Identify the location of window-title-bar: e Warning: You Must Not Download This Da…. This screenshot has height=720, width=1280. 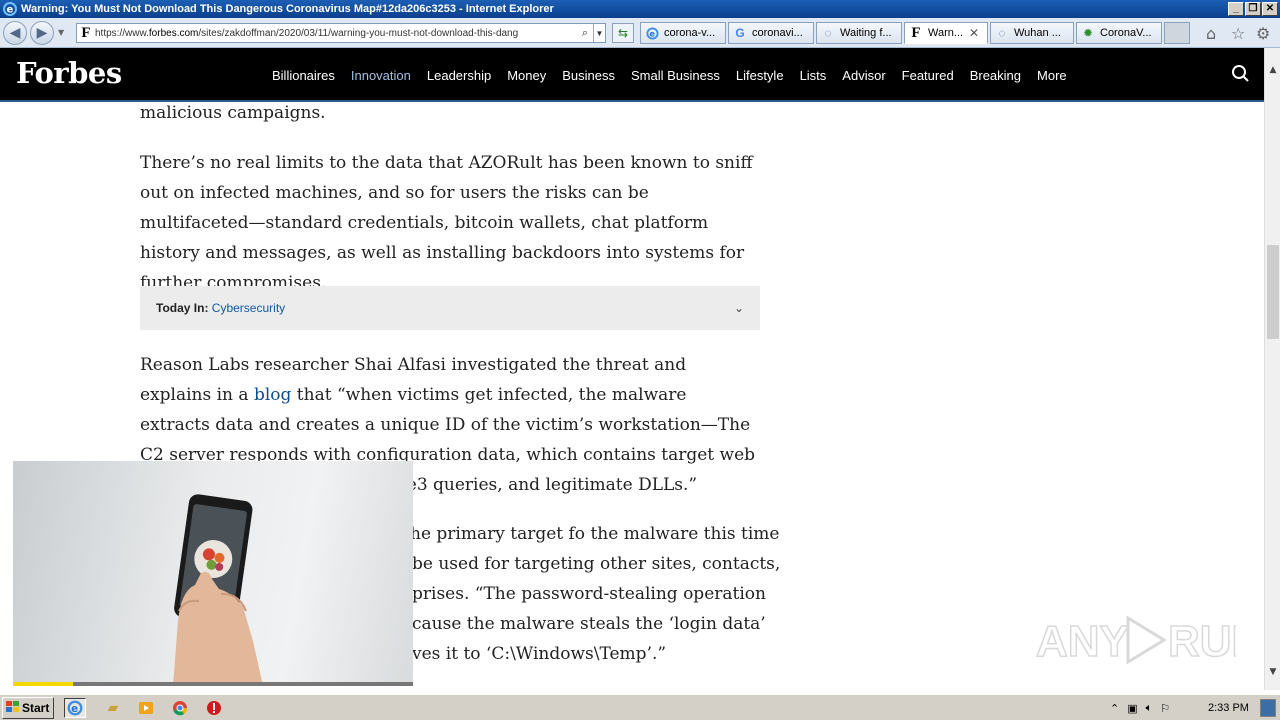
(640, 9).